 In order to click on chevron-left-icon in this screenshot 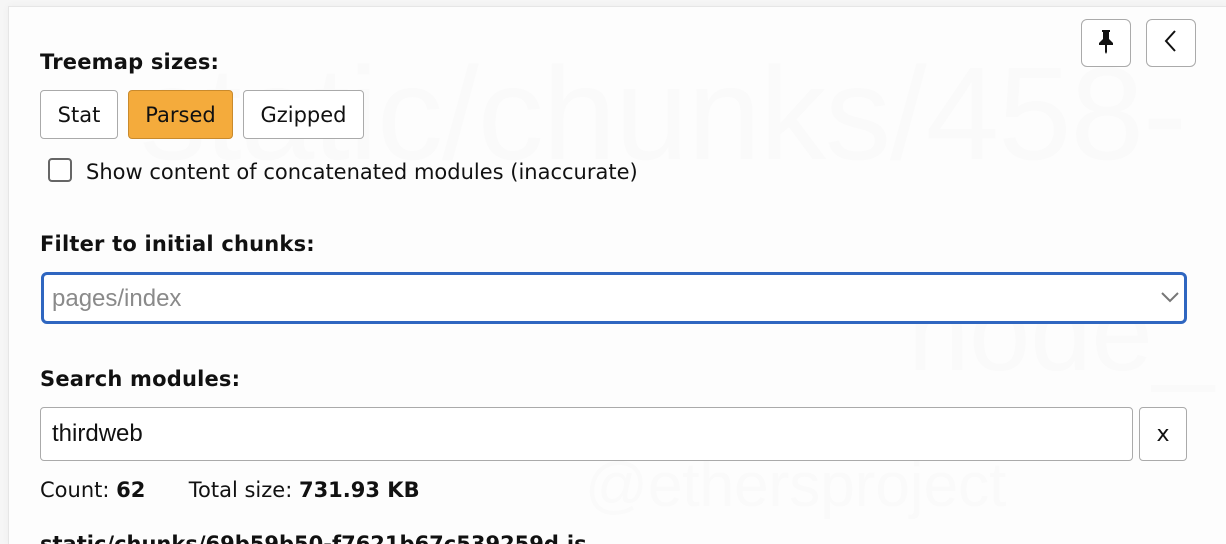, I will do `click(1171, 43)`.